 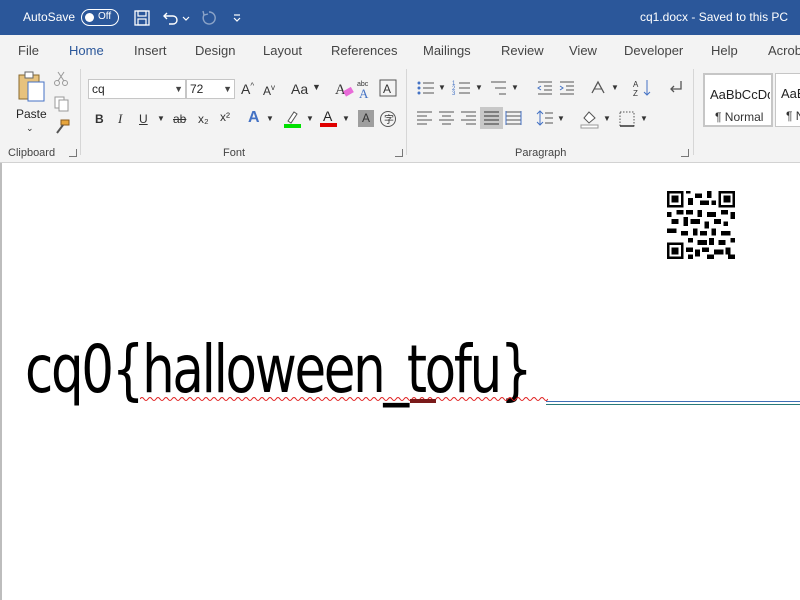 I want to click on redo-icon, so click(x=209, y=18).